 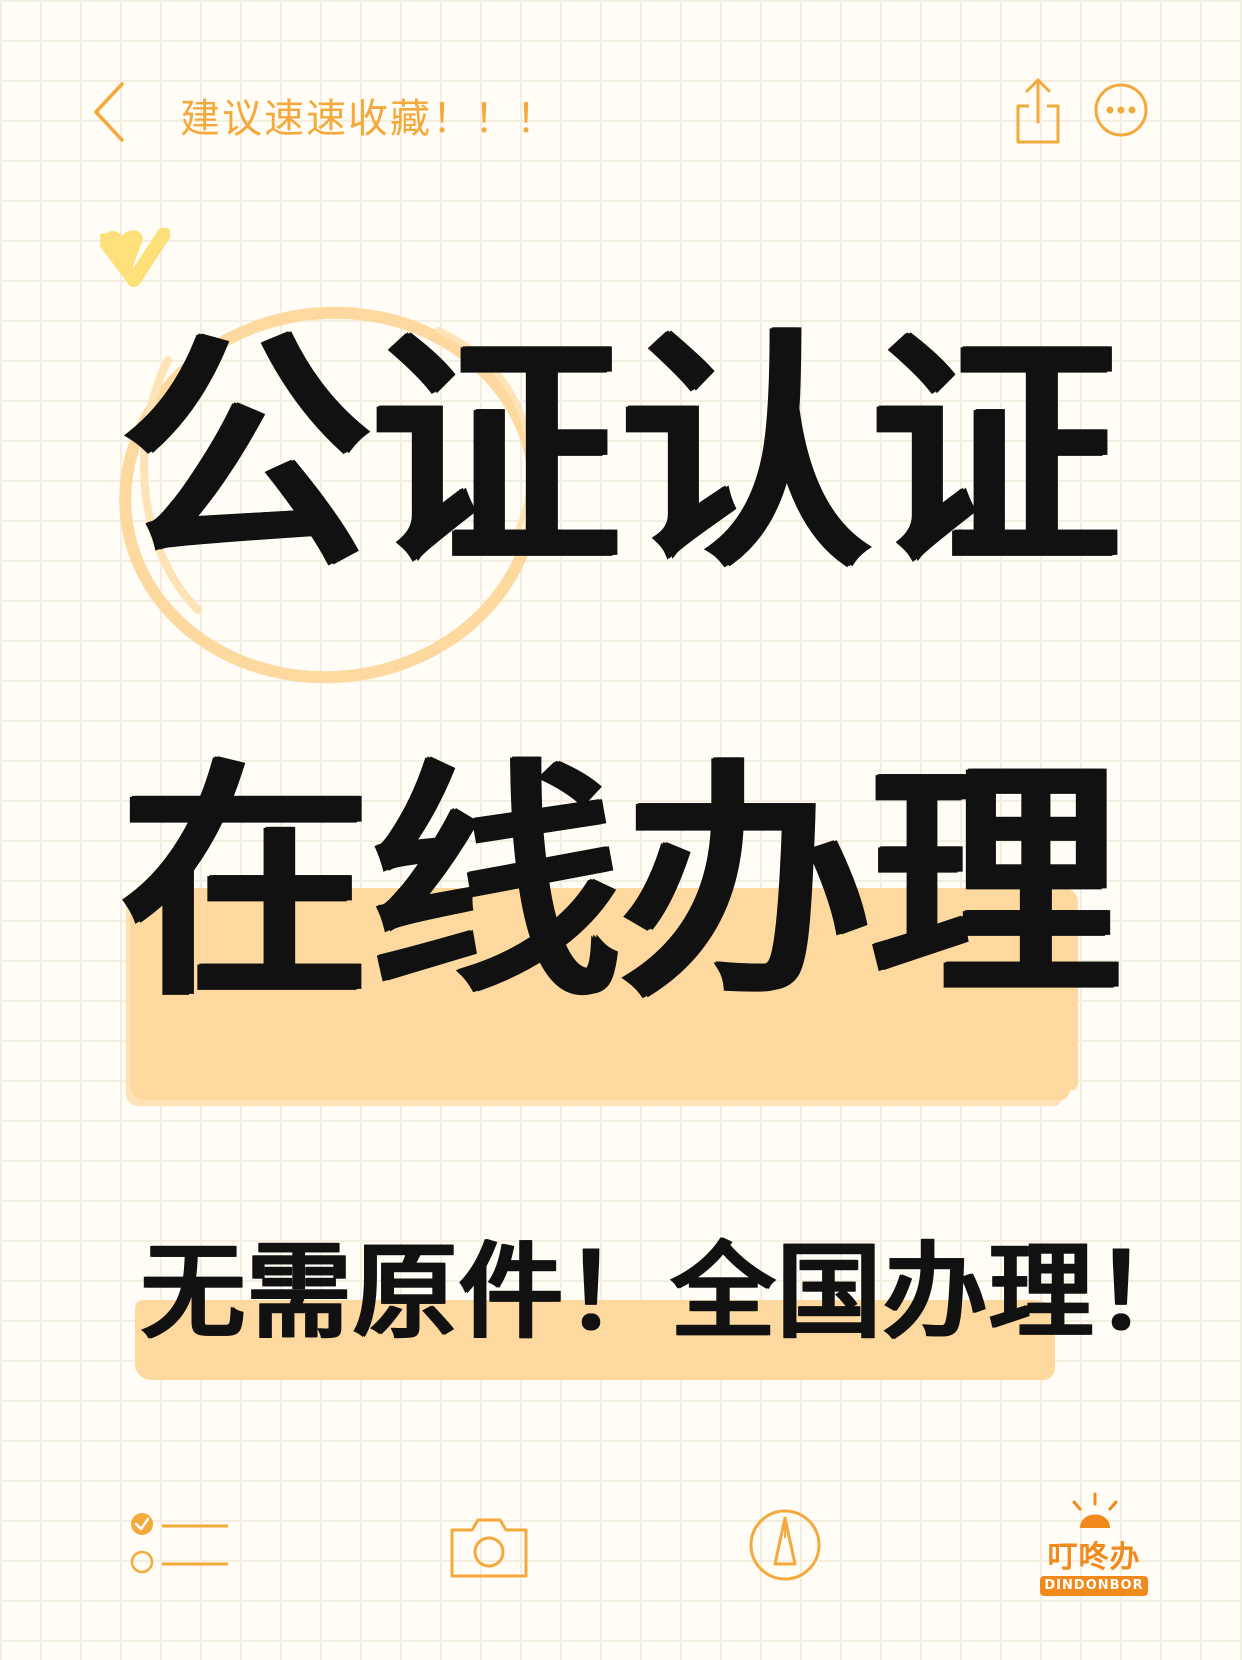 I want to click on headline-line-2: 在线办理, so click(x=620, y=884).